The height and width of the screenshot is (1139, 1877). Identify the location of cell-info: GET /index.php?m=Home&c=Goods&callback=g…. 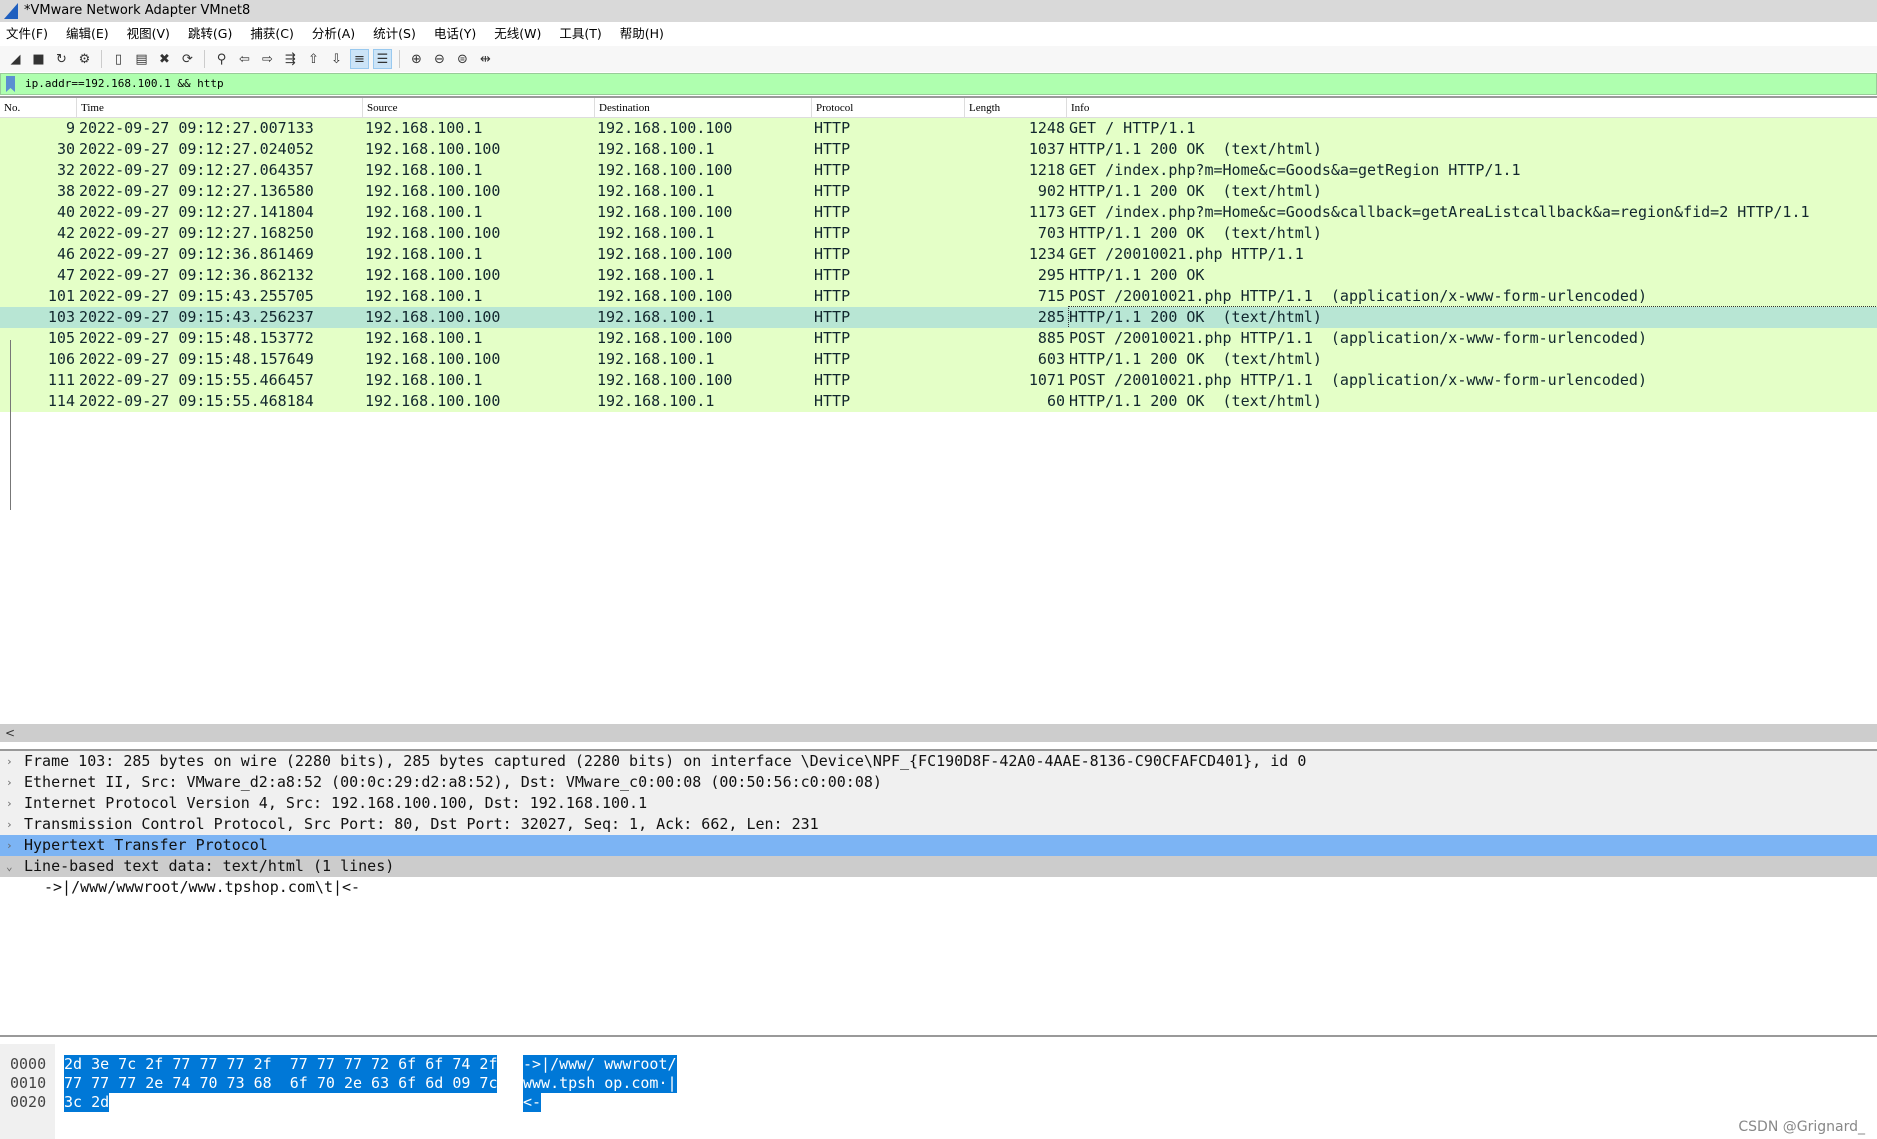
(1439, 212).